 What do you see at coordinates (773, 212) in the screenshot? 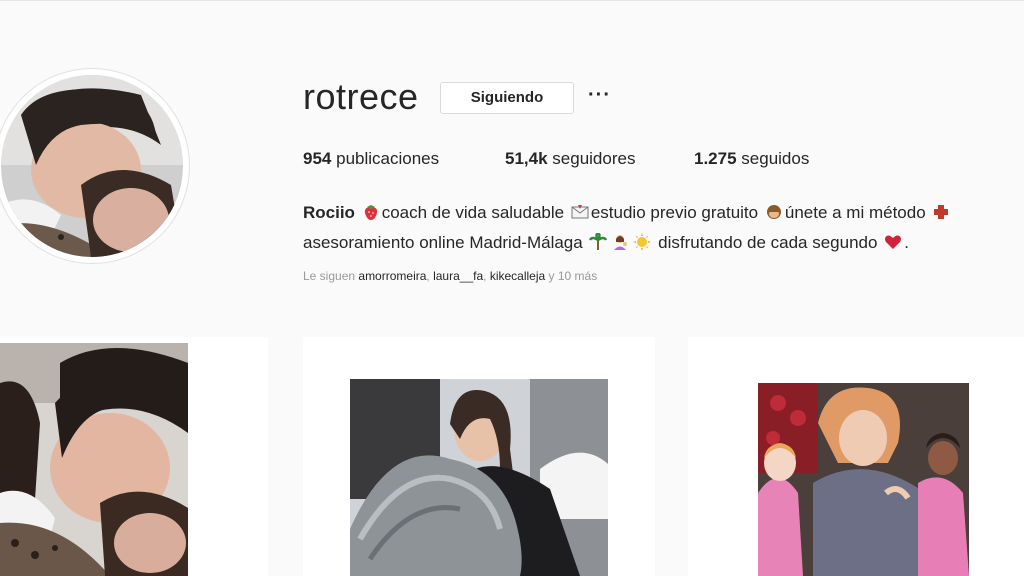
I see `monkey-icon` at bounding box center [773, 212].